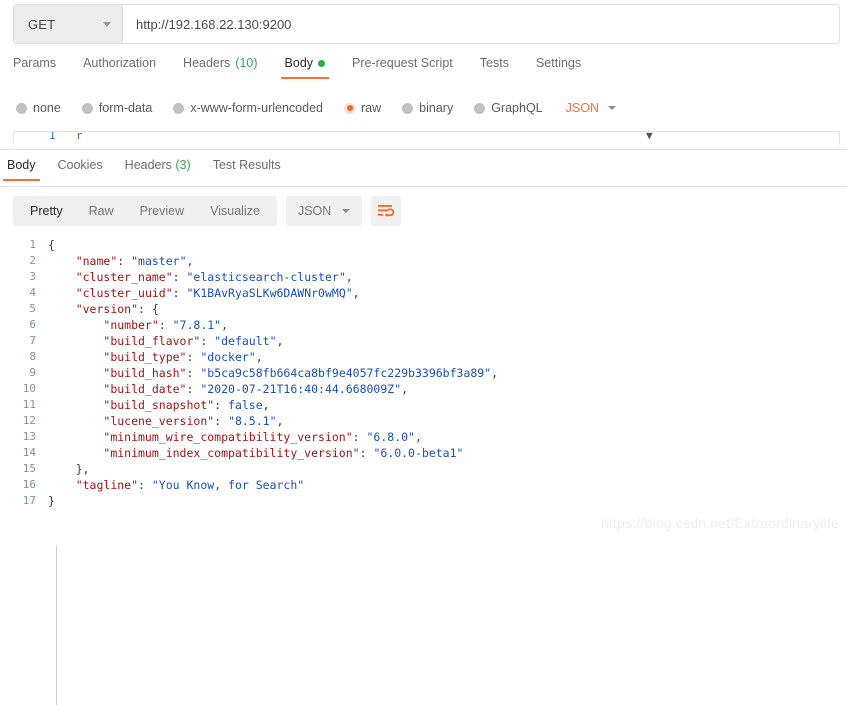 The image size is (847, 705). I want to click on code-line: 1{, so click(423, 245).